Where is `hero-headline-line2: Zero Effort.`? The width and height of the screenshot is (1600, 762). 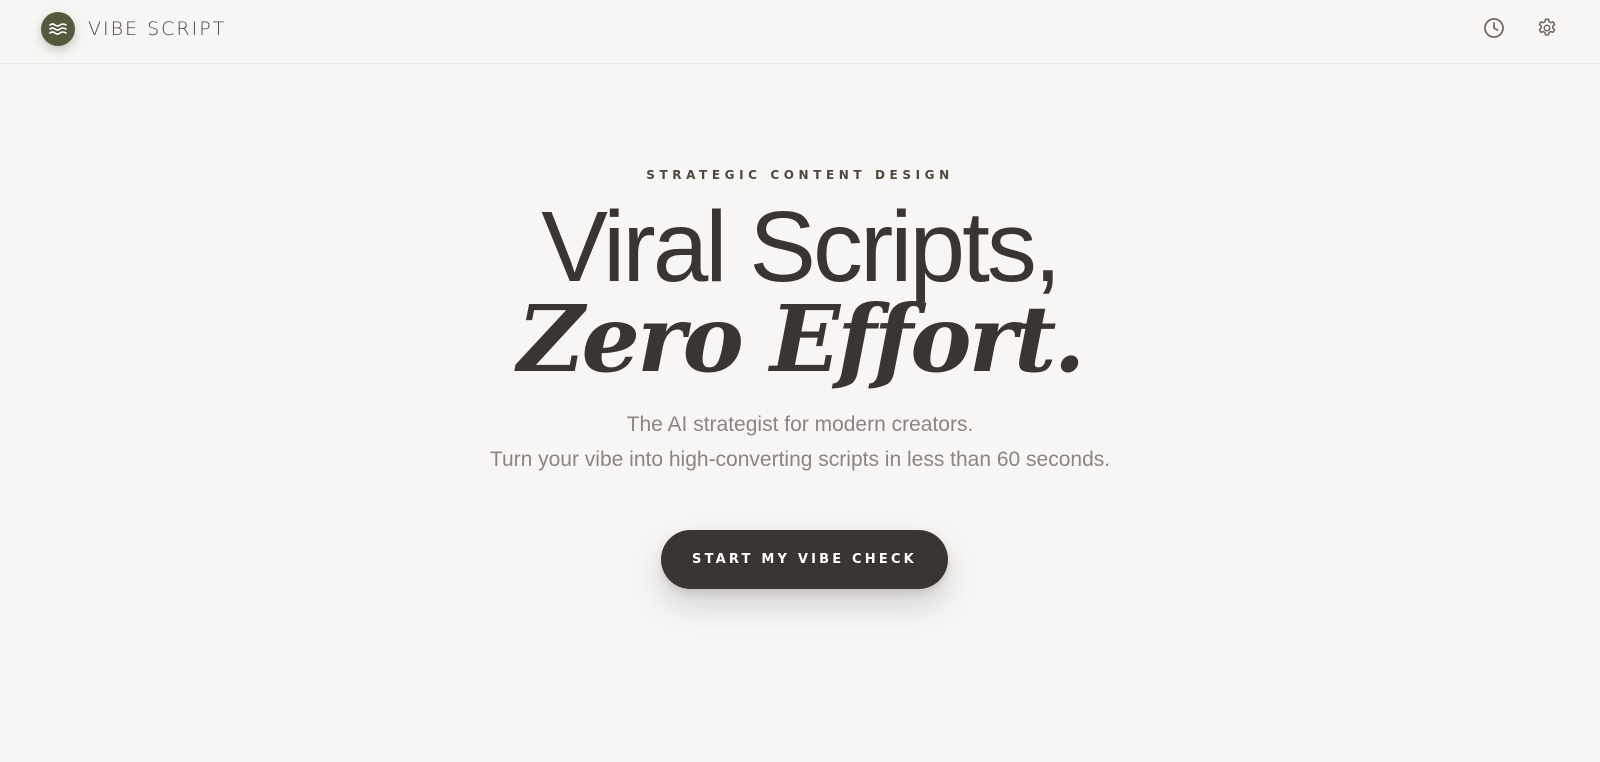
hero-headline-line2: Zero Effort. is located at coordinates (801, 339).